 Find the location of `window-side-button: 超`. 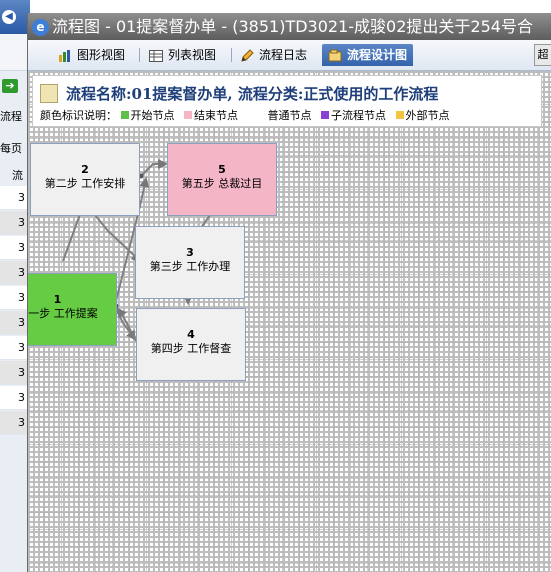

window-side-button: 超 is located at coordinates (542, 55).